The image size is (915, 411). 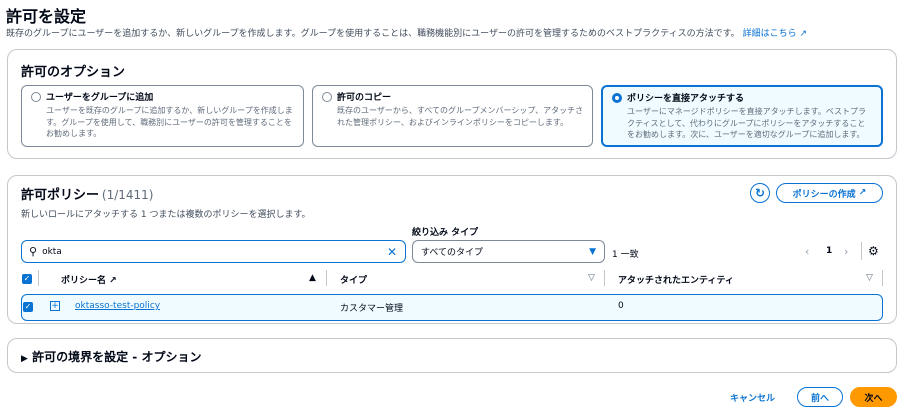 What do you see at coordinates (73, 72) in the screenshot?
I see `options-title: 許可のオプション` at bounding box center [73, 72].